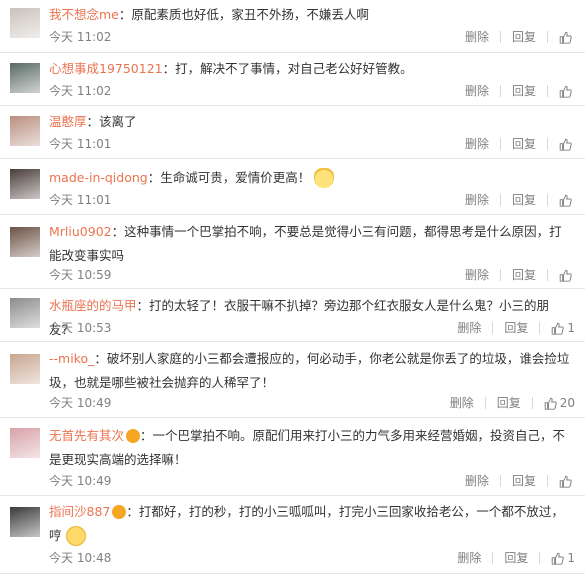 This screenshot has width=585, height=574. Describe the element at coordinates (312, 481) in the screenshot. I see `comment-meta: 今天 10:49 删除 回复` at that location.